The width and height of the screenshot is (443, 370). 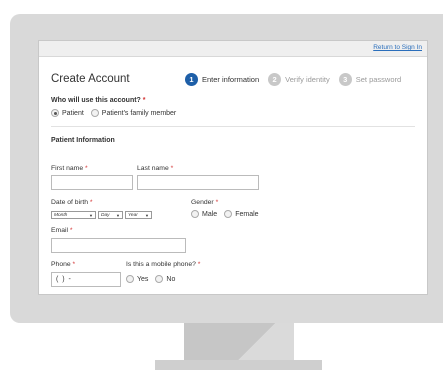 What do you see at coordinates (139, 113) in the screenshot?
I see `radio-label: Patient's family member` at bounding box center [139, 113].